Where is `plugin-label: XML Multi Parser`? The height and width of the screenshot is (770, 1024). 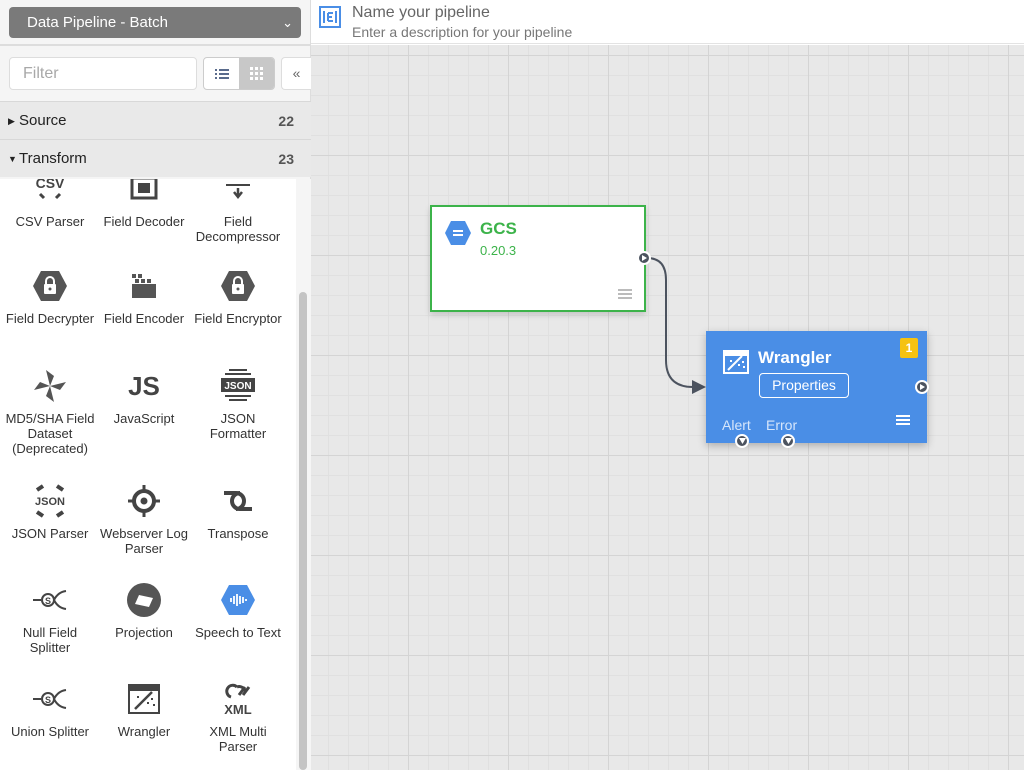 plugin-label: XML Multi Parser is located at coordinates (238, 739).